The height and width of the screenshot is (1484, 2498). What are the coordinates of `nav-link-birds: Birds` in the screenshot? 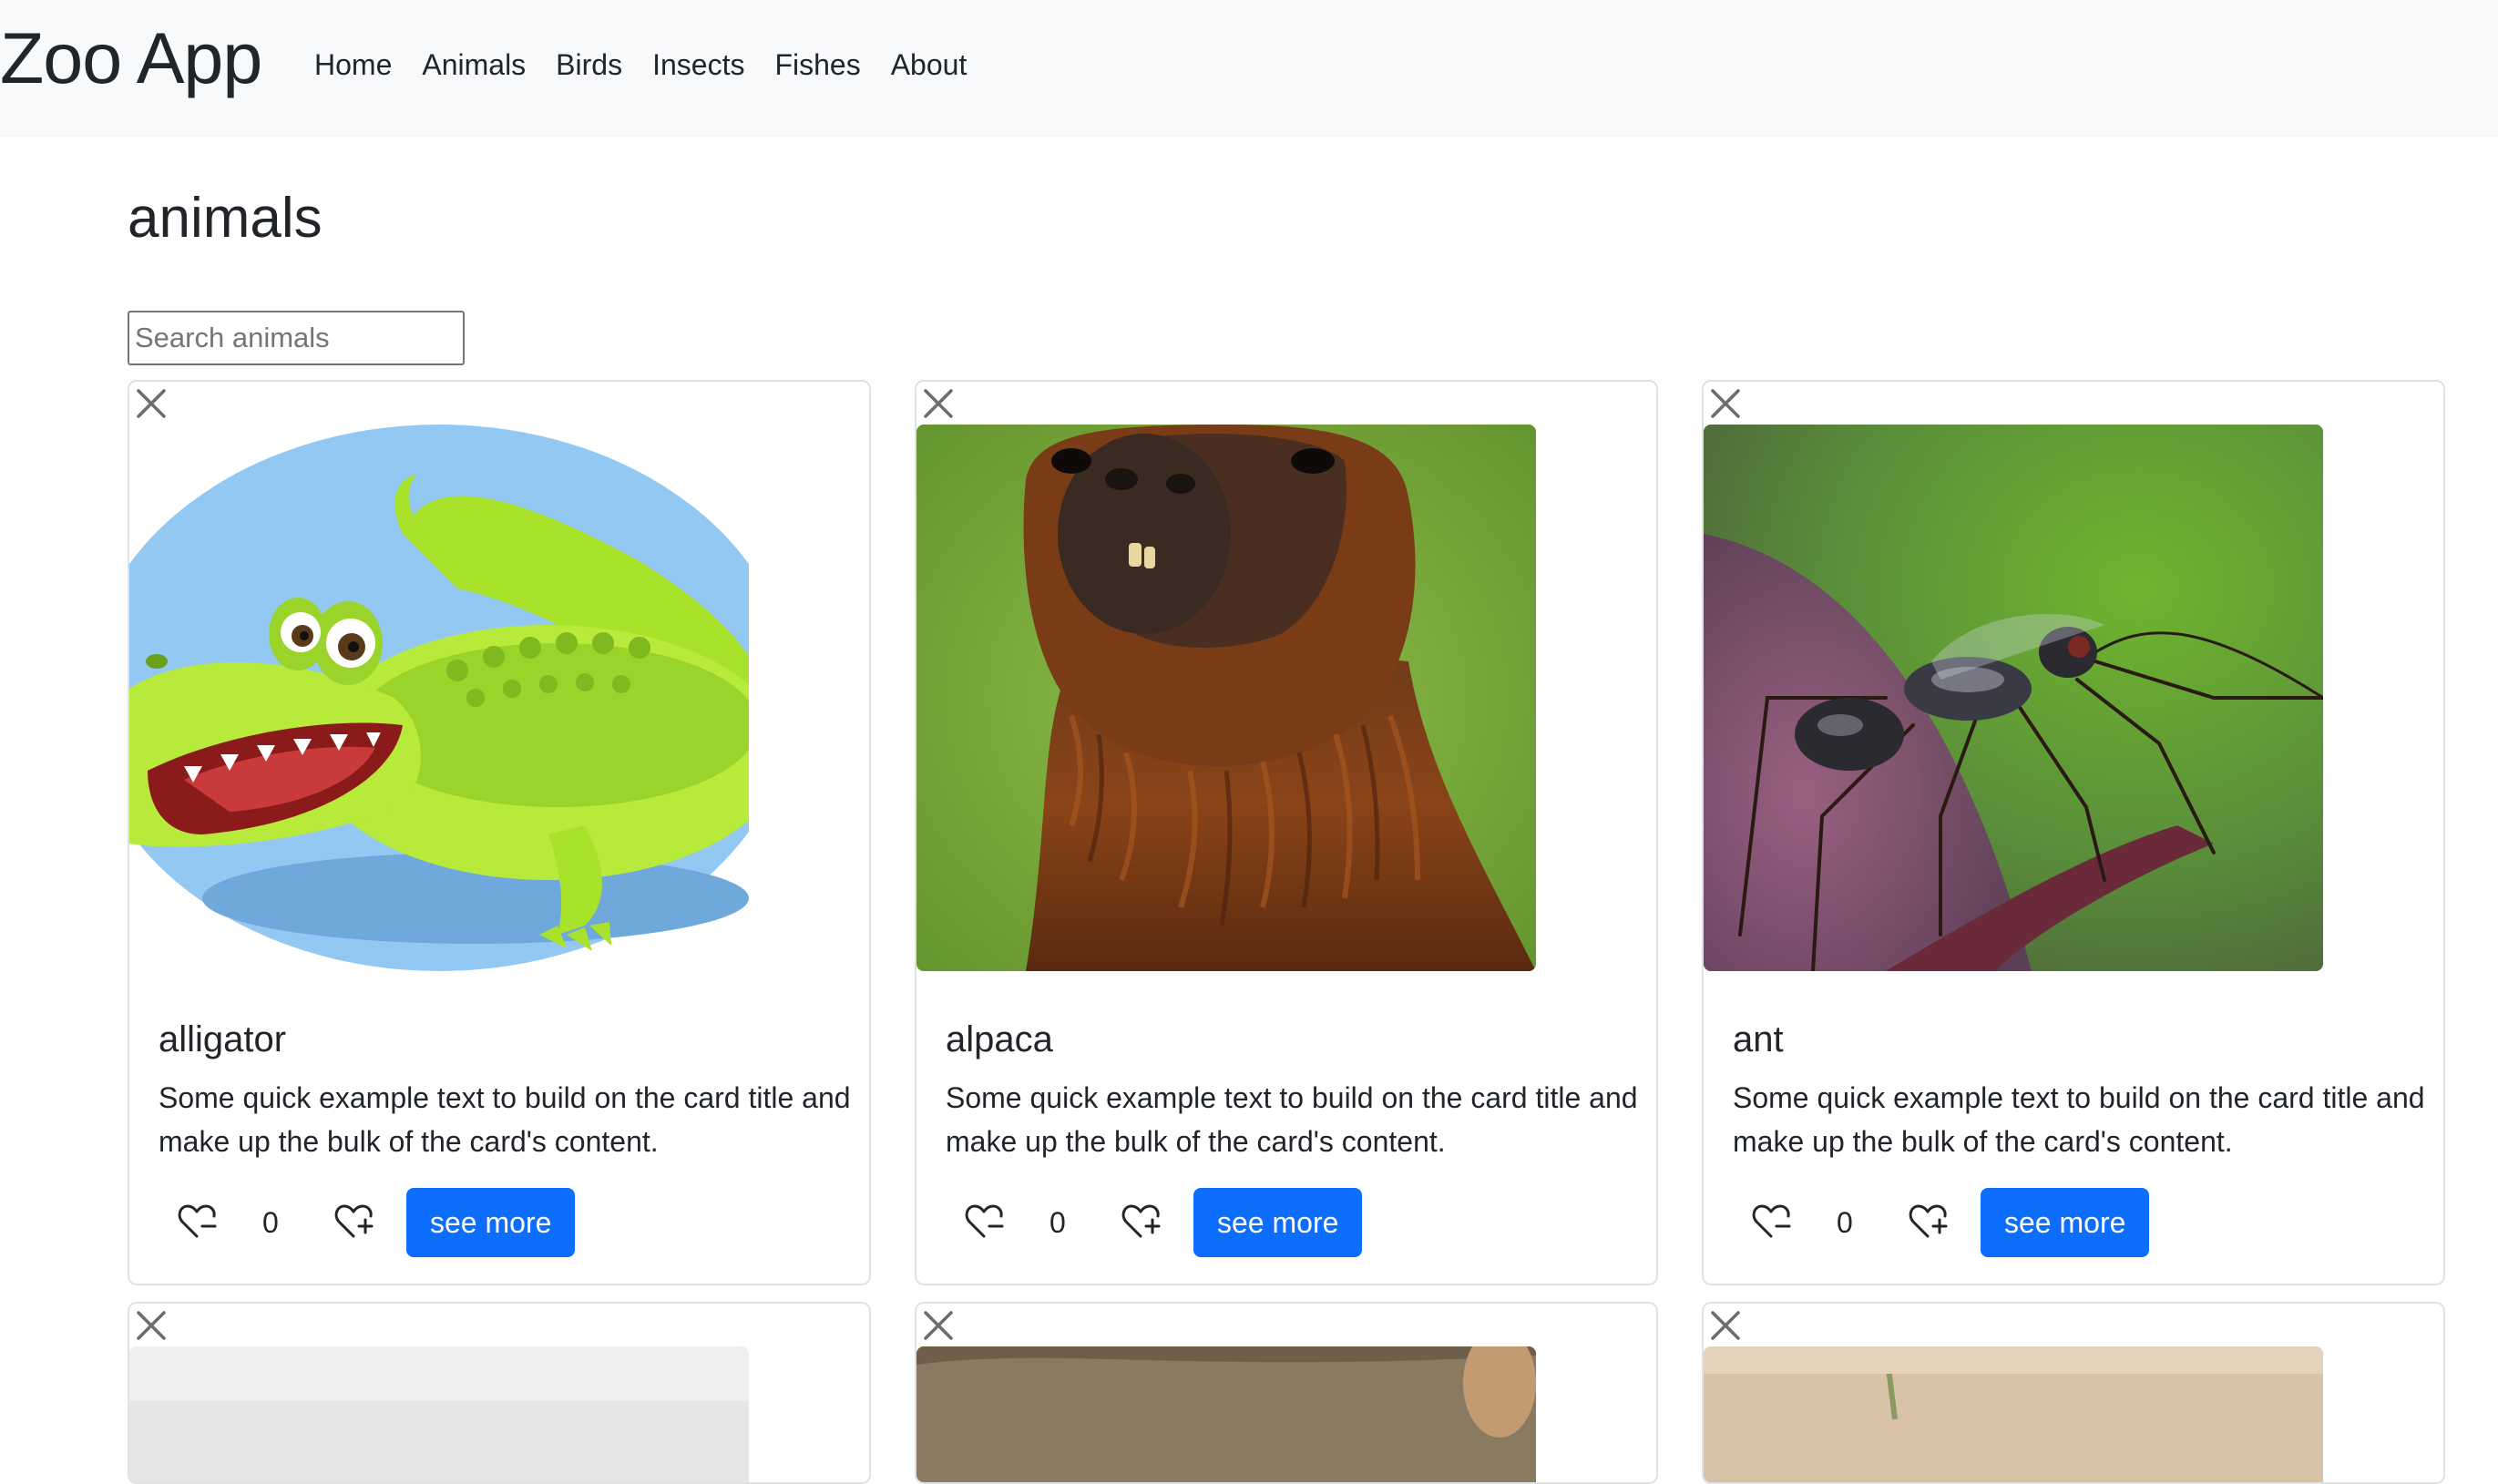 It's located at (589, 65).